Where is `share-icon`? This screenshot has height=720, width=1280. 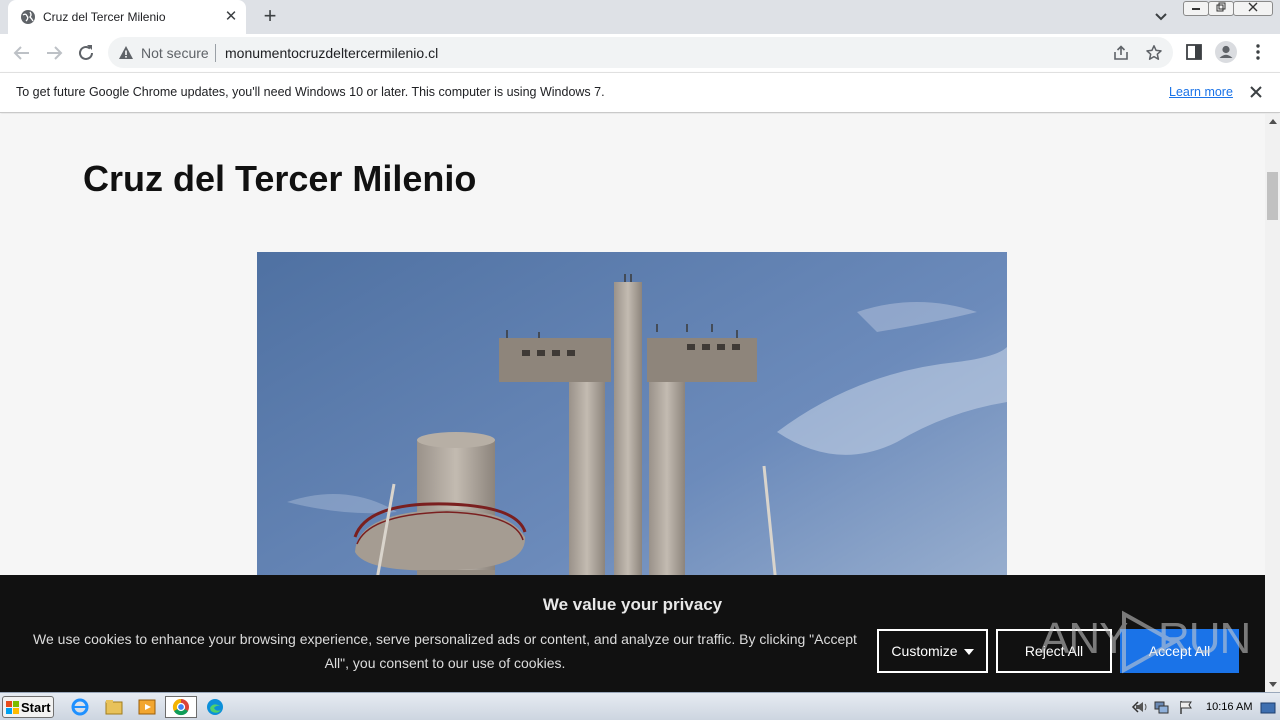
share-icon is located at coordinates (1121, 53).